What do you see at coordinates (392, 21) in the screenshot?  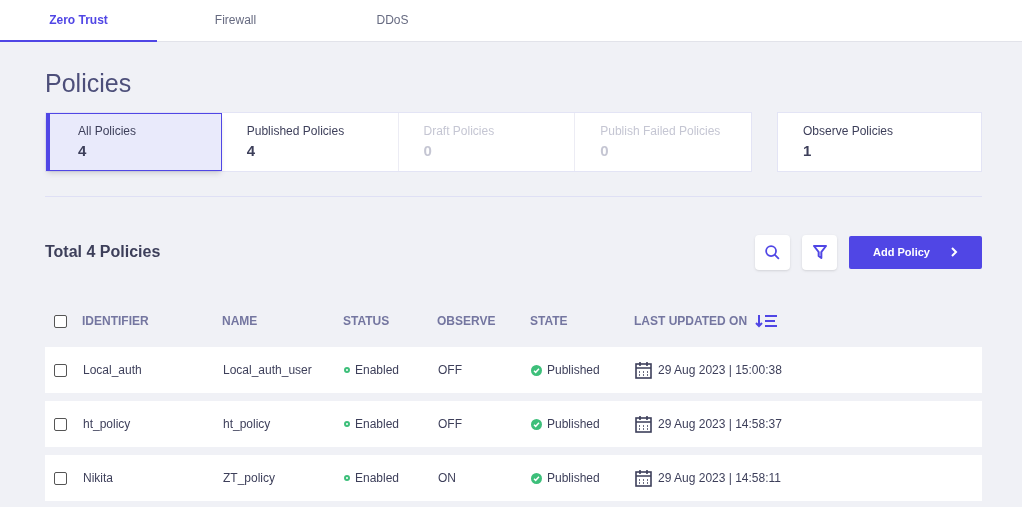 I see `tab: DDoS` at bounding box center [392, 21].